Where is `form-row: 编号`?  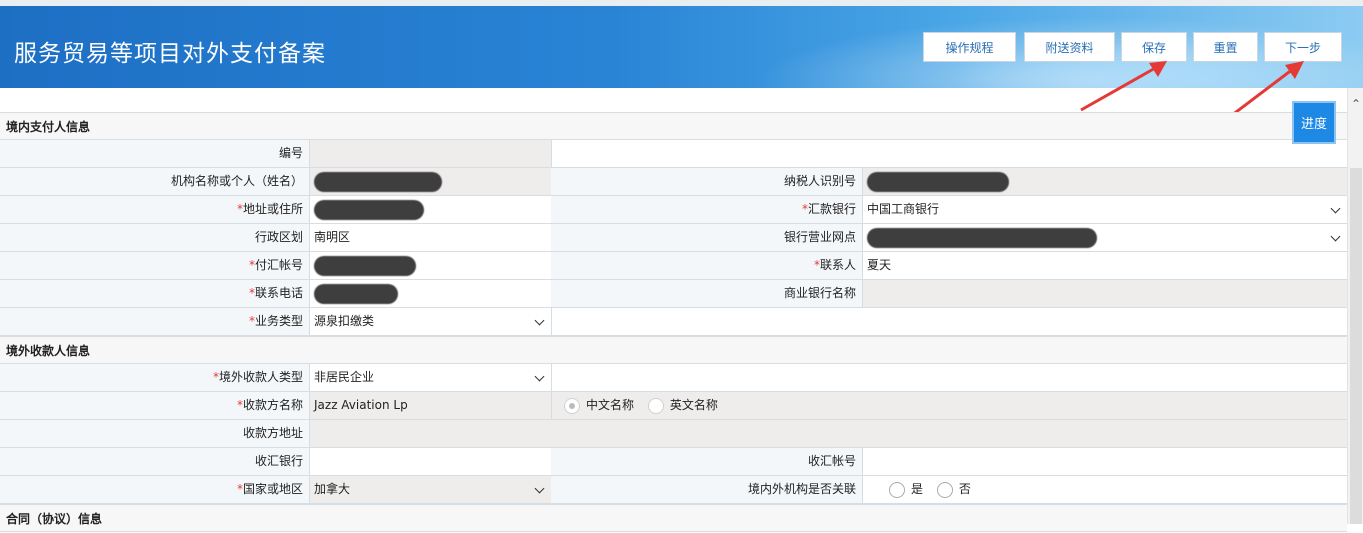 form-row: 编号 is located at coordinates (673, 154).